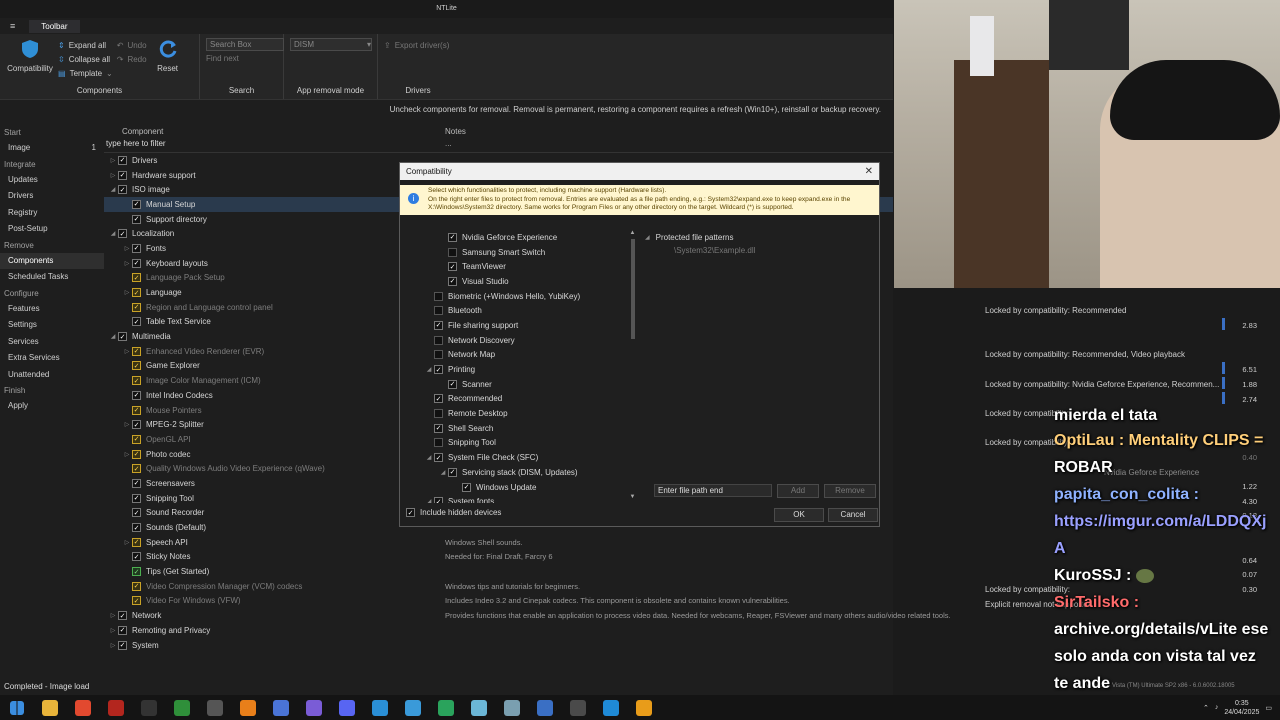  What do you see at coordinates (148, 707) in the screenshot?
I see `obs-icon` at bounding box center [148, 707].